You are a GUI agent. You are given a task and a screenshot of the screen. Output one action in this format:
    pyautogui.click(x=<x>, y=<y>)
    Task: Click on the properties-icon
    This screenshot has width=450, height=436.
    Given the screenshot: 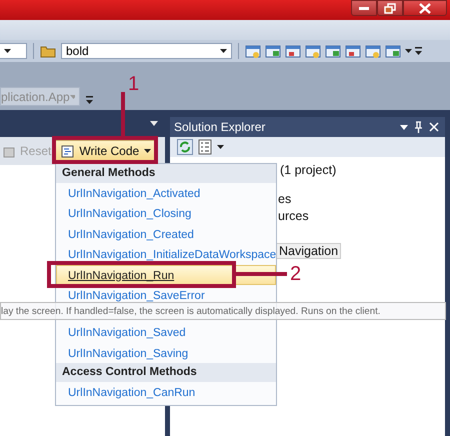 What is the action you would take?
    pyautogui.click(x=205, y=147)
    